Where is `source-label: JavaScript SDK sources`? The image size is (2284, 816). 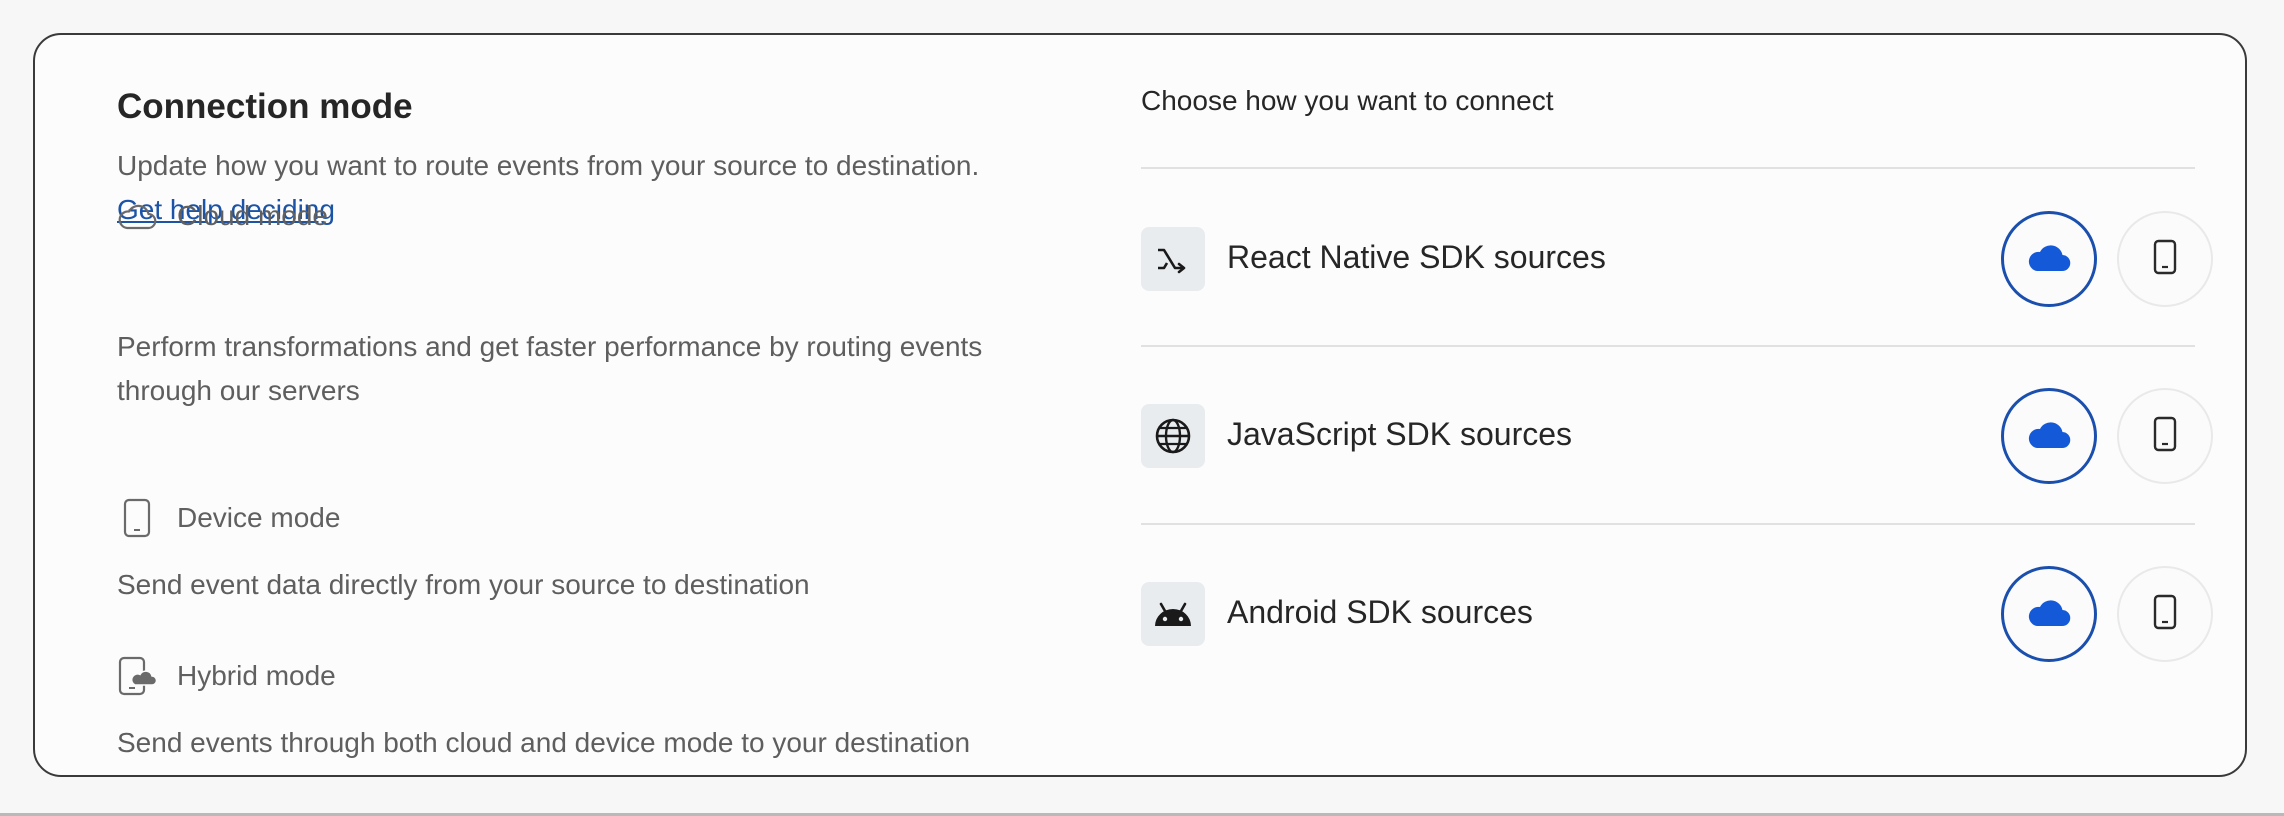
source-label: JavaScript SDK sources is located at coordinates (1400, 434).